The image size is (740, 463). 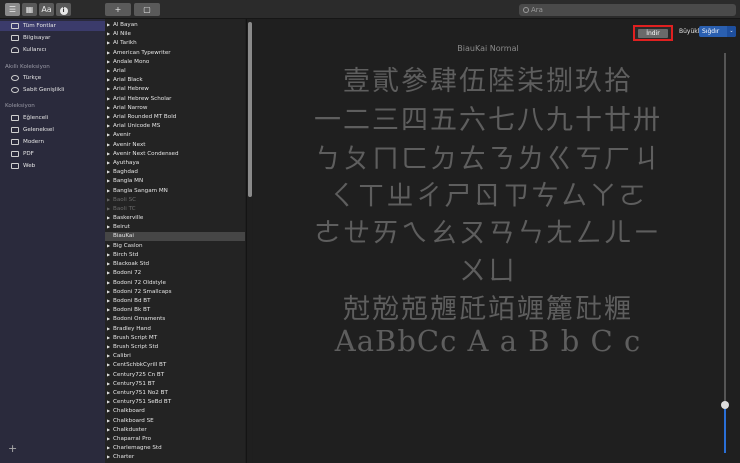 What do you see at coordinates (175, 171) in the screenshot?
I see `font-list-item: ▶ Baghdad` at bounding box center [175, 171].